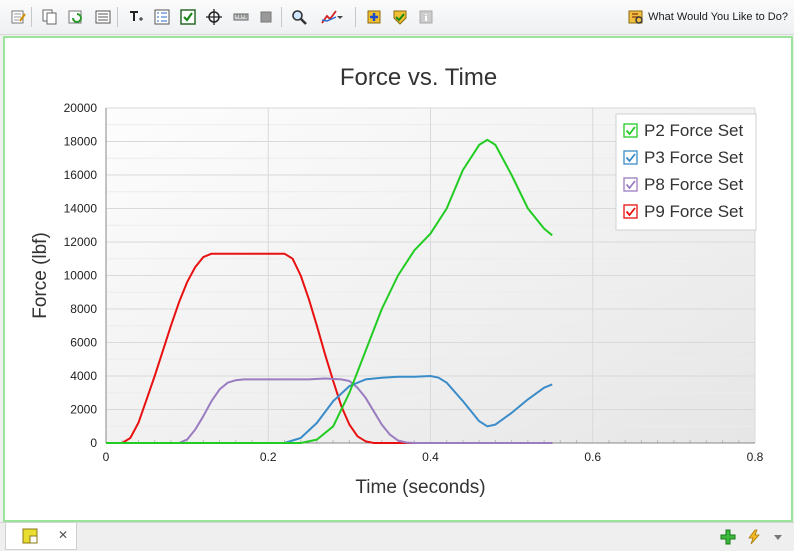  I want to click on x-axis-label: Time (seconds), so click(420, 487).